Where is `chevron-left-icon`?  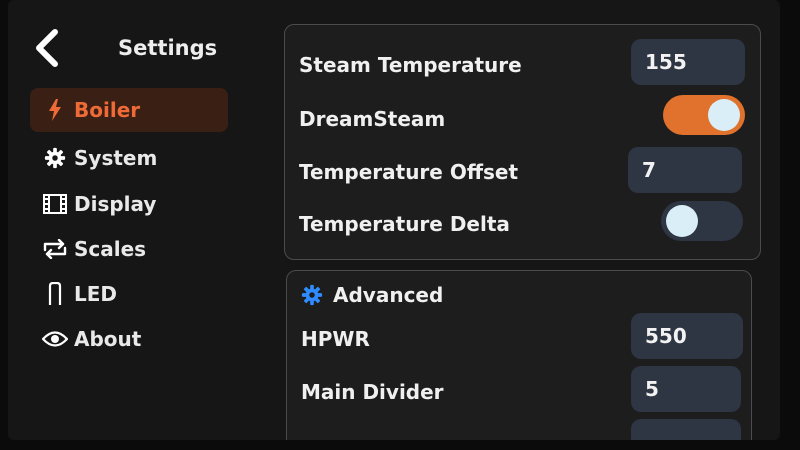 chevron-left-icon is located at coordinates (47, 48).